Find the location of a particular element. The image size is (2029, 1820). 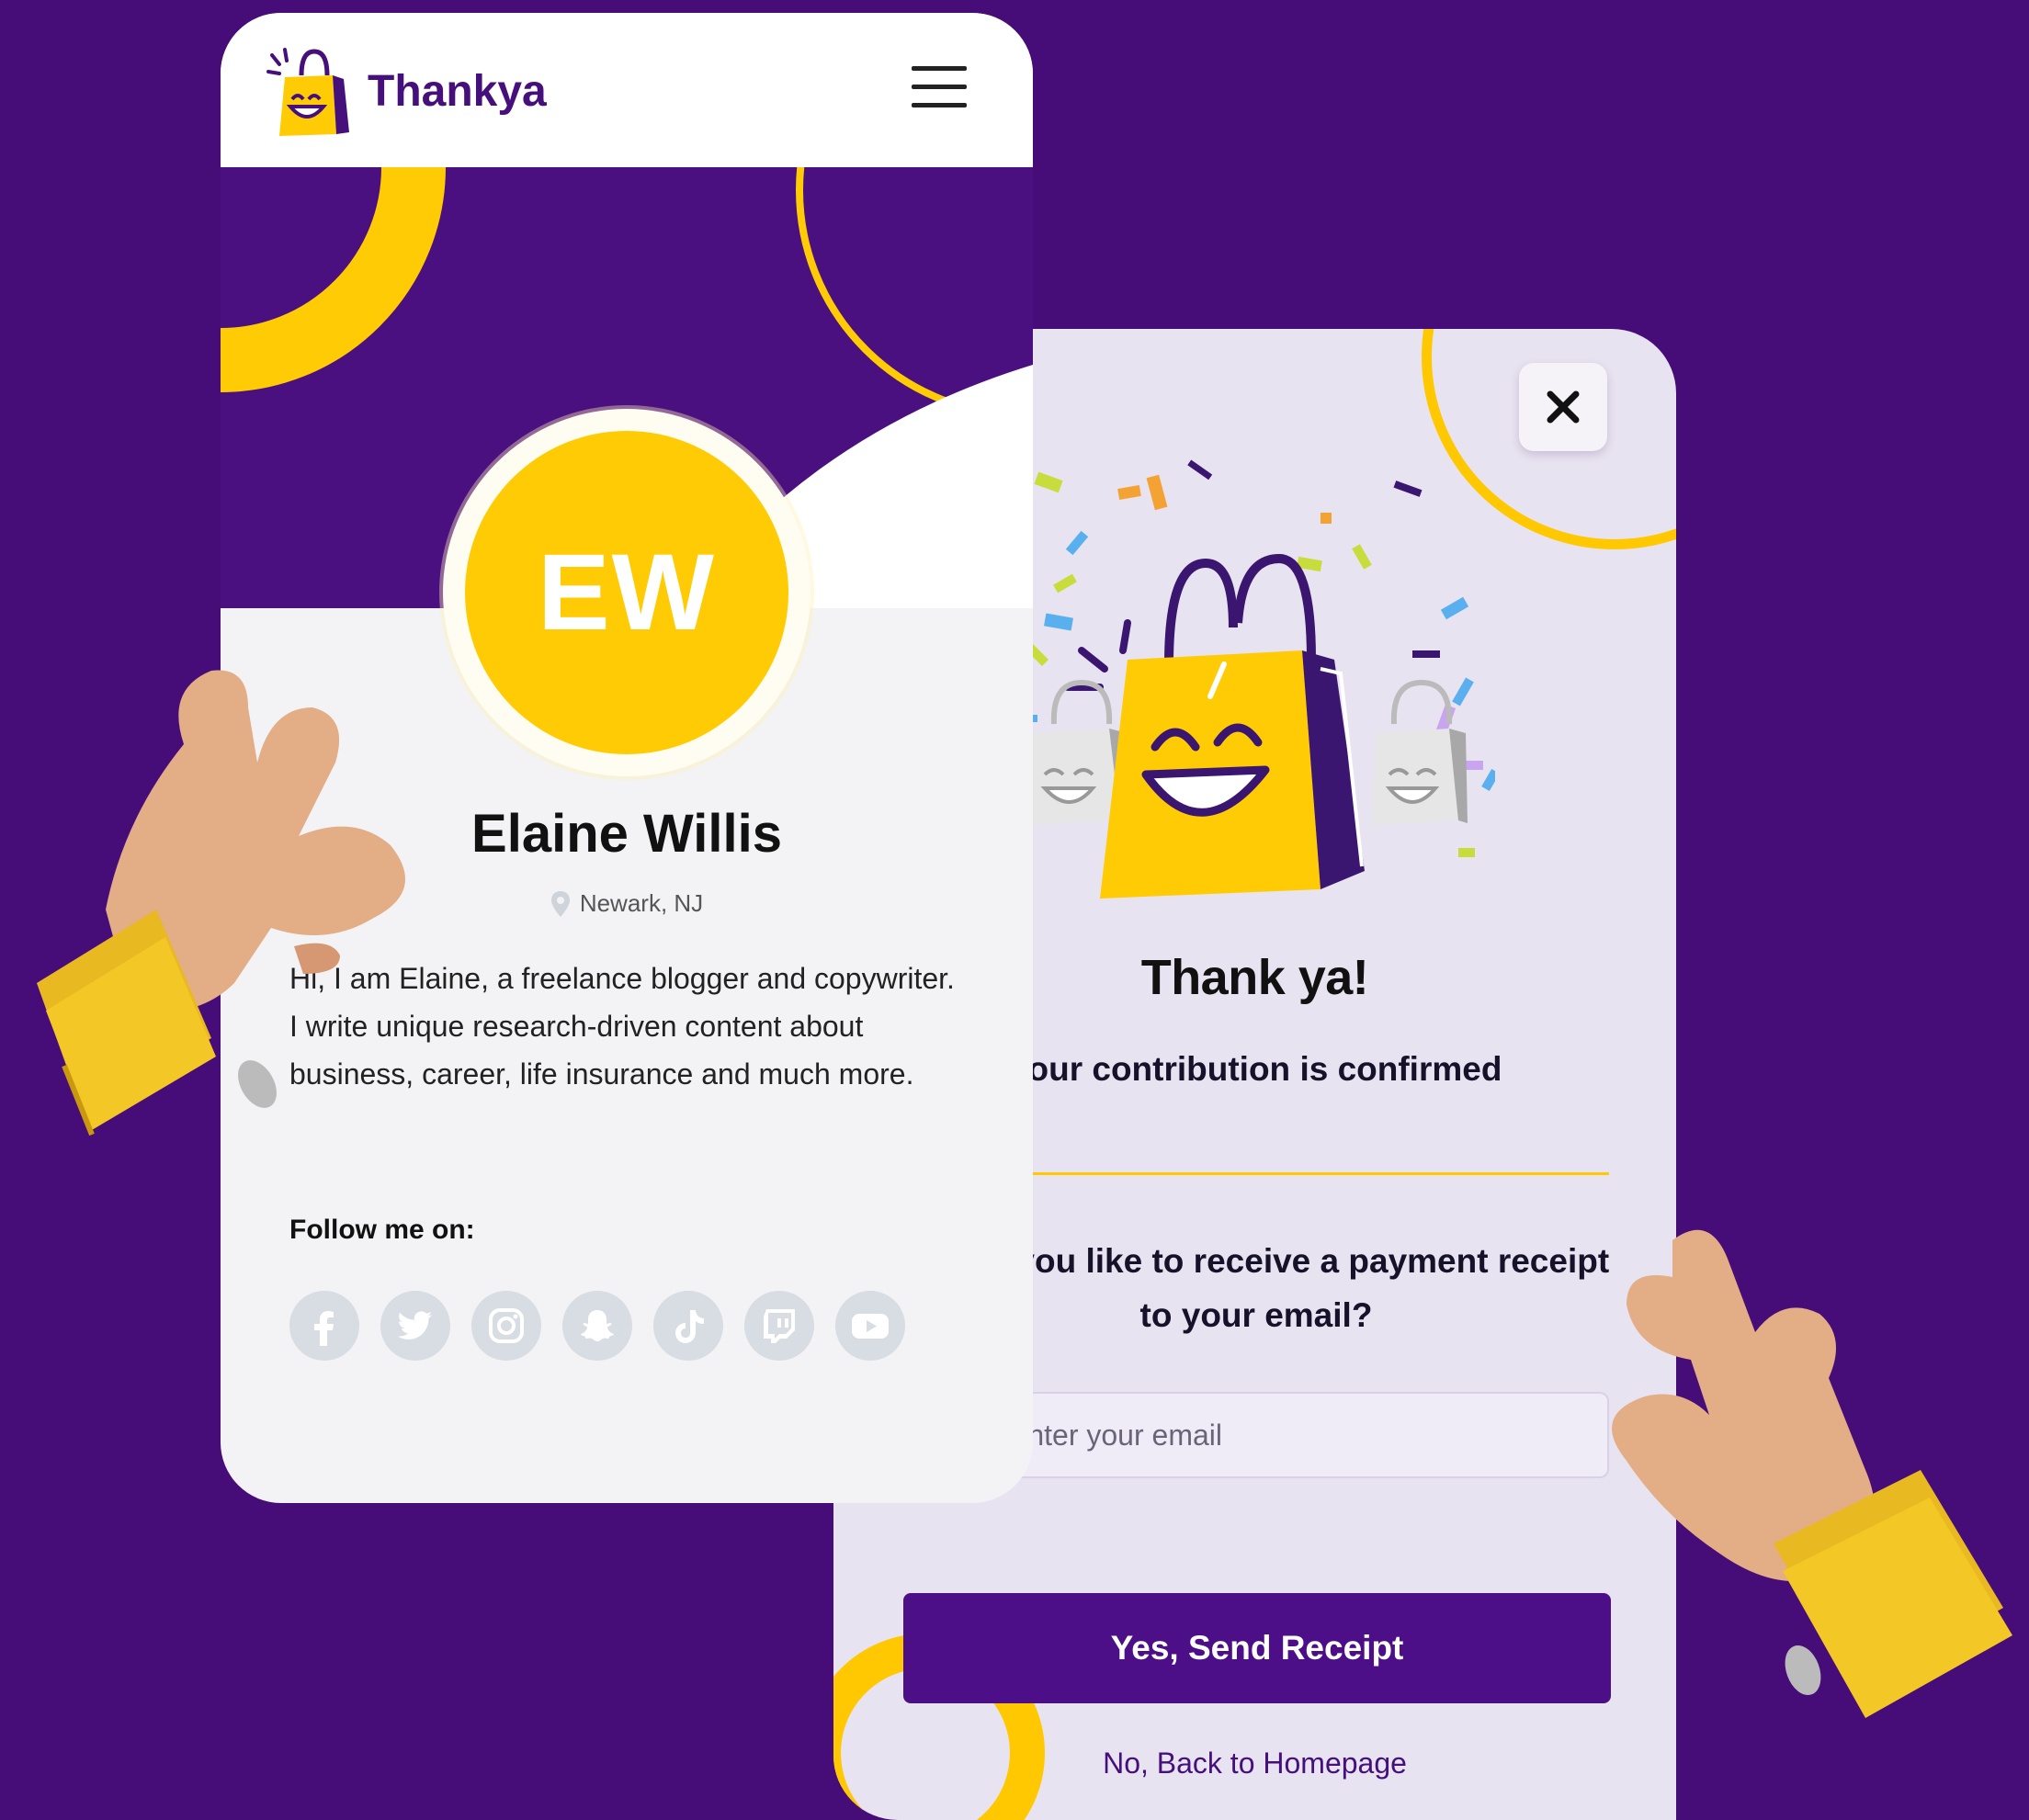

location: Newark, NJ is located at coordinates (627, 903).